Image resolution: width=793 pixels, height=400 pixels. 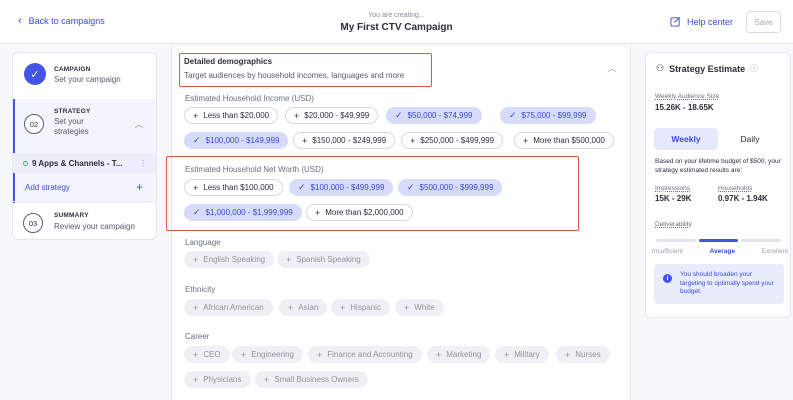 What do you see at coordinates (341, 187) in the screenshot?
I see `option-chip: ✓ $100,000 - $499,999` at bounding box center [341, 187].